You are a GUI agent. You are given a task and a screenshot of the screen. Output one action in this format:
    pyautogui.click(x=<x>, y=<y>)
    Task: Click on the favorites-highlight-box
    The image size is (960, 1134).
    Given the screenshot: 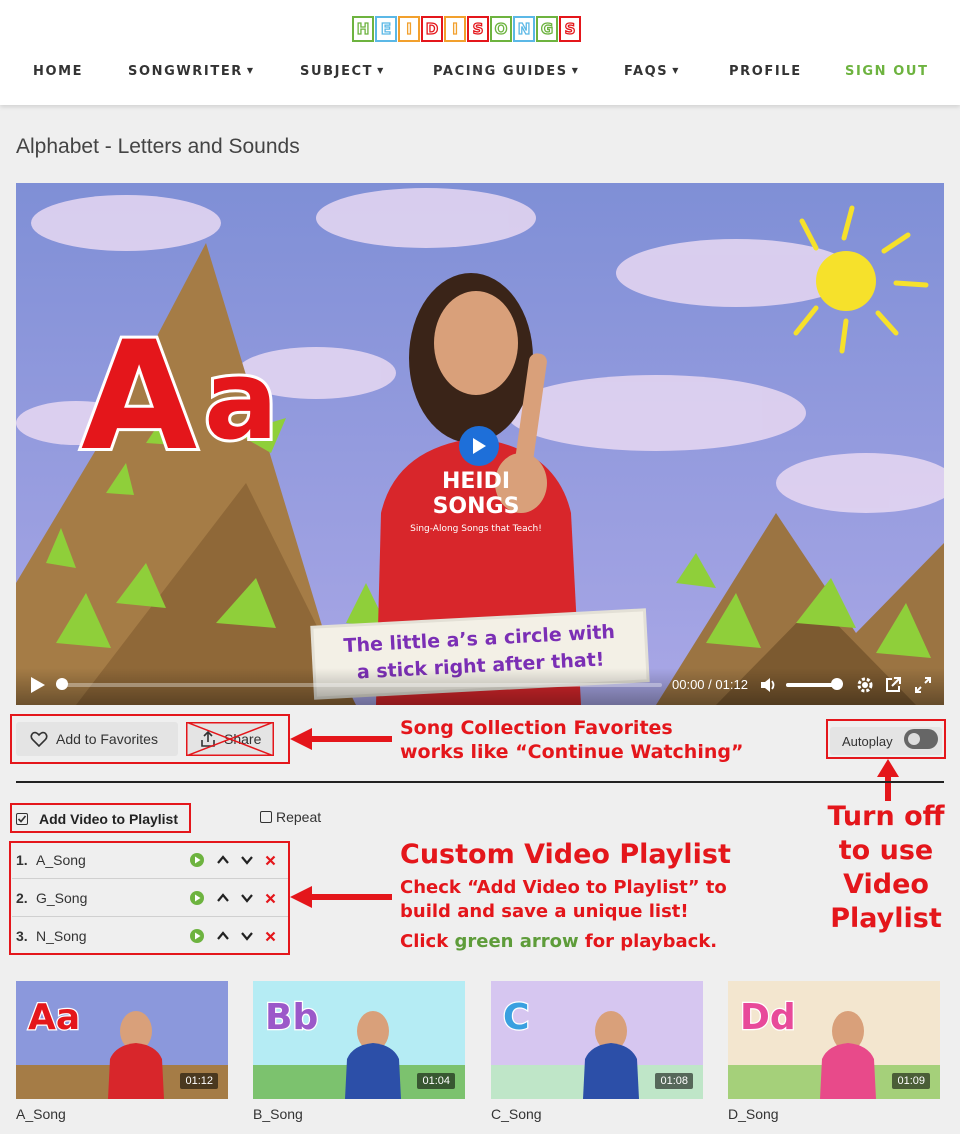 What is the action you would take?
    pyautogui.click(x=150, y=739)
    